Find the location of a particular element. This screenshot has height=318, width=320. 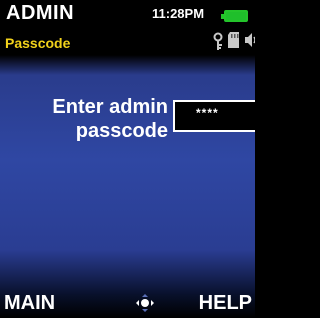

sd-card-icon is located at coordinates (233, 40).